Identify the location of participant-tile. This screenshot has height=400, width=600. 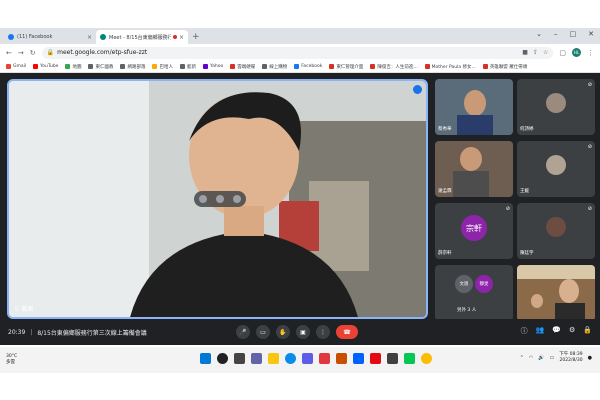
(556, 293).